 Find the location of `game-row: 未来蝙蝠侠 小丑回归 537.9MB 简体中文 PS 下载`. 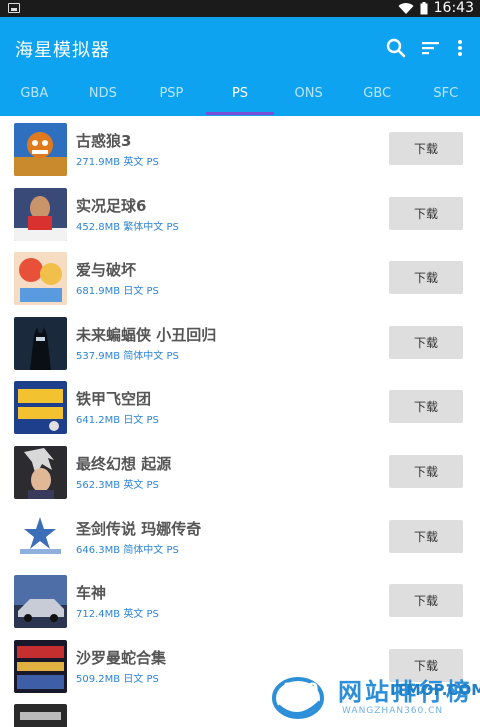

game-row: 未来蝙蝠侠 小丑回归 537.9MB 简体中文 PS 下载 is located at coordinates (240, 343).